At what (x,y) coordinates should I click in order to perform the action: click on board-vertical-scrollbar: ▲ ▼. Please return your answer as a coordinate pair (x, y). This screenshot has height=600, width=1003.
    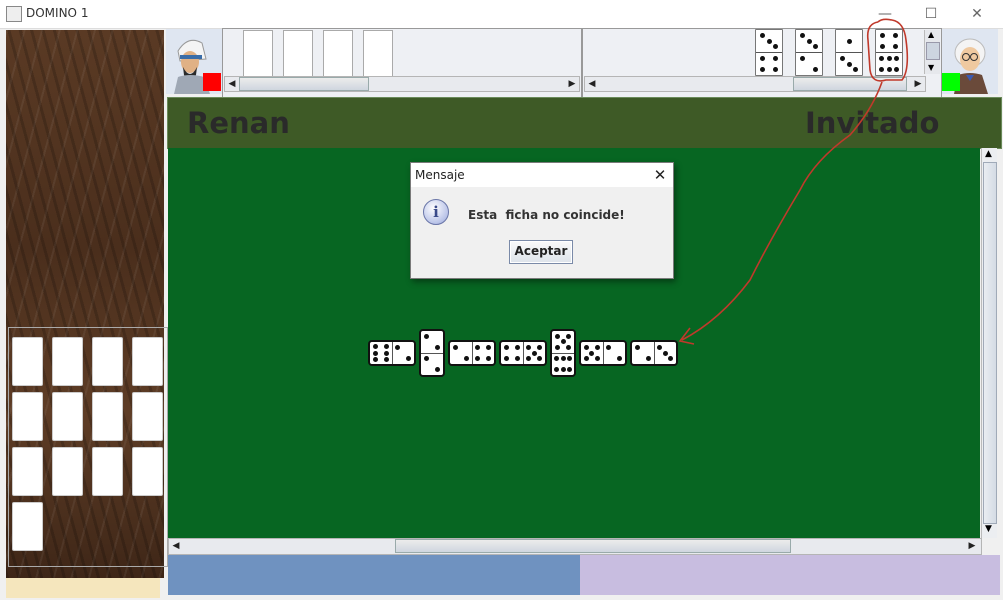
    Looking at the image, I should click on (989, 343).